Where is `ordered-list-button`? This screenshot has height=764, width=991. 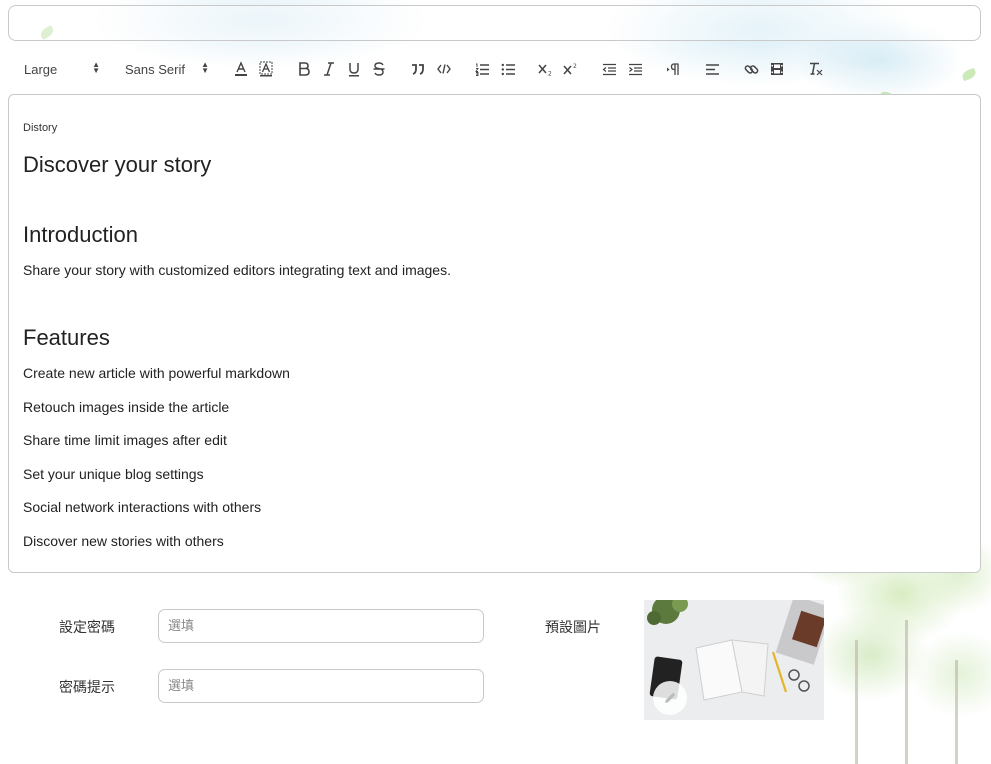
ordered-list-button is located at coordinates (482, 69).